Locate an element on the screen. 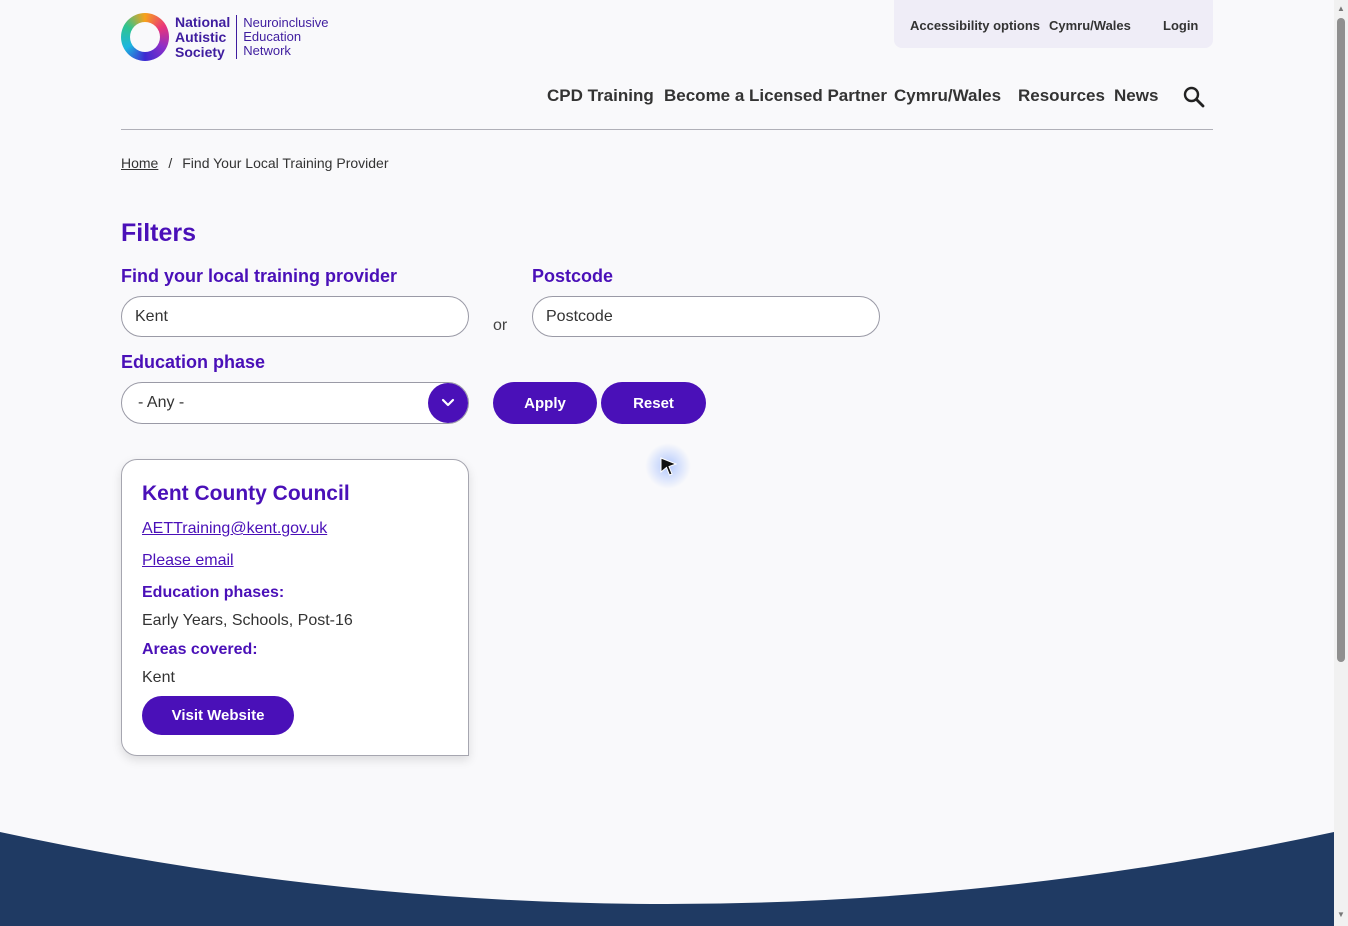 Image resolution: width=1348 pixels, height=926 pixels. chevron-down-icon is located at coordinates (448, 403).